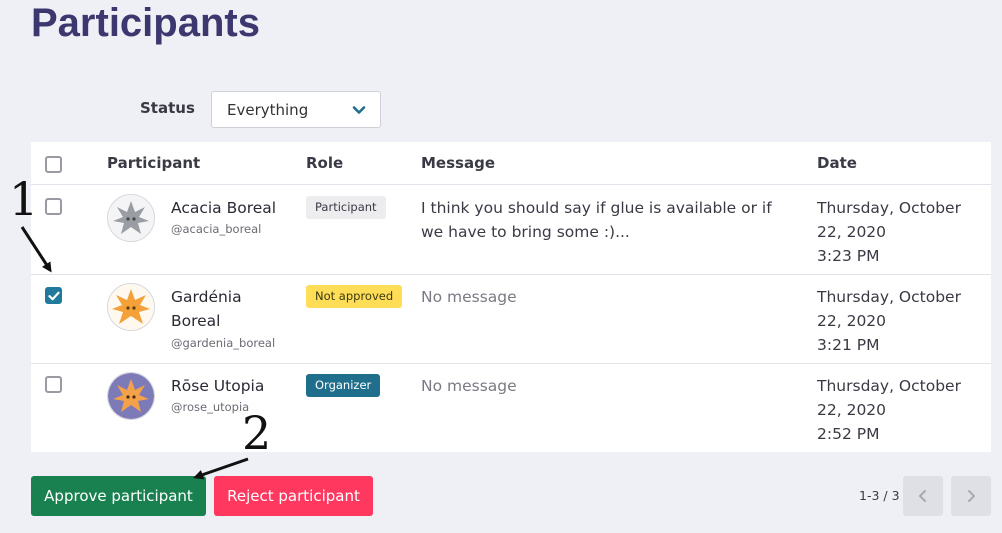 This screenshot has height=533, width=1002. Describe the element at coordinates (848, 345) in the screenshot. I see `time-text: 3:21 PM` at that location.